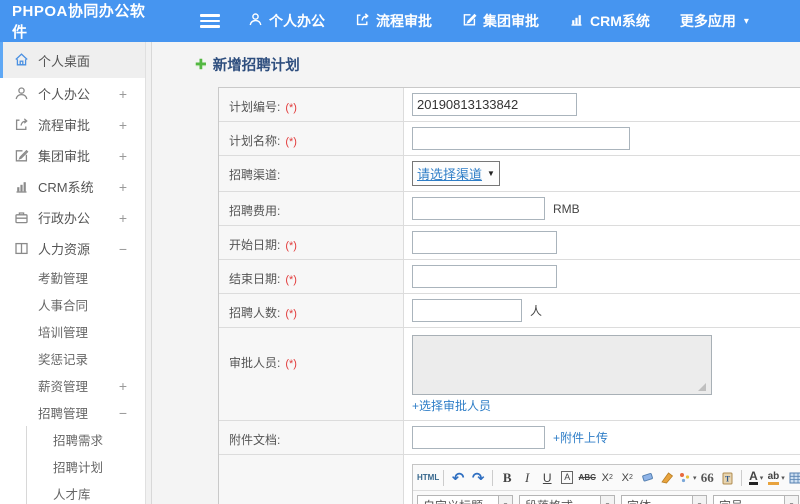  I want to click on sidebar-item-recruit-plan: 招聘计划, so click(86, 466).